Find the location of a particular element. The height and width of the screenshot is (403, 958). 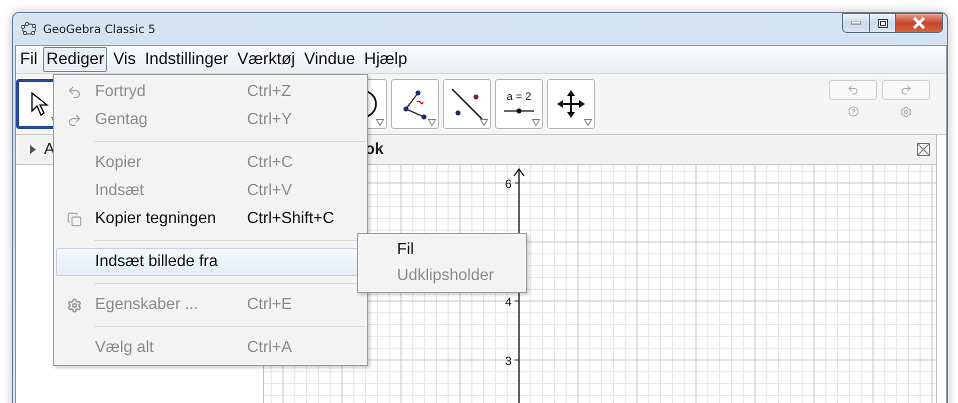

close-button is located at coordinates (919, 23).